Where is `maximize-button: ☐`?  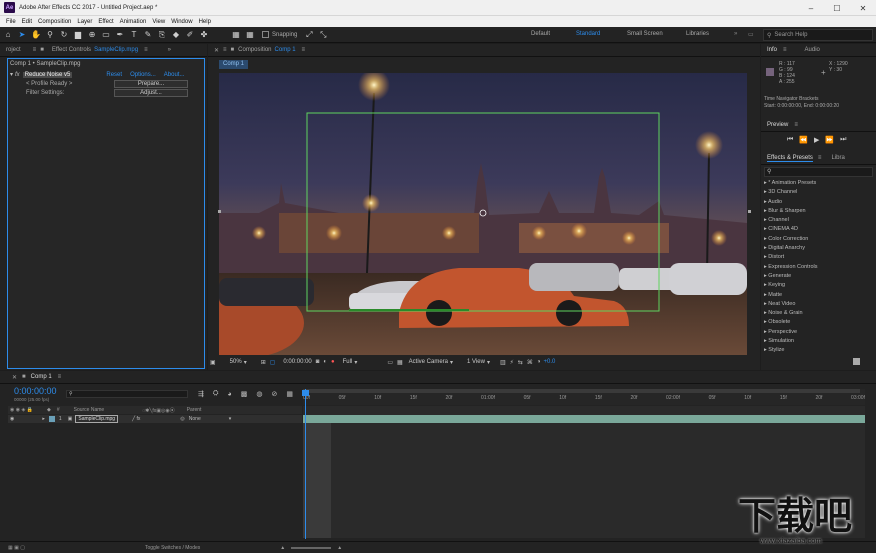
maximize-button: ☐ is located at coordinates (837, 8).